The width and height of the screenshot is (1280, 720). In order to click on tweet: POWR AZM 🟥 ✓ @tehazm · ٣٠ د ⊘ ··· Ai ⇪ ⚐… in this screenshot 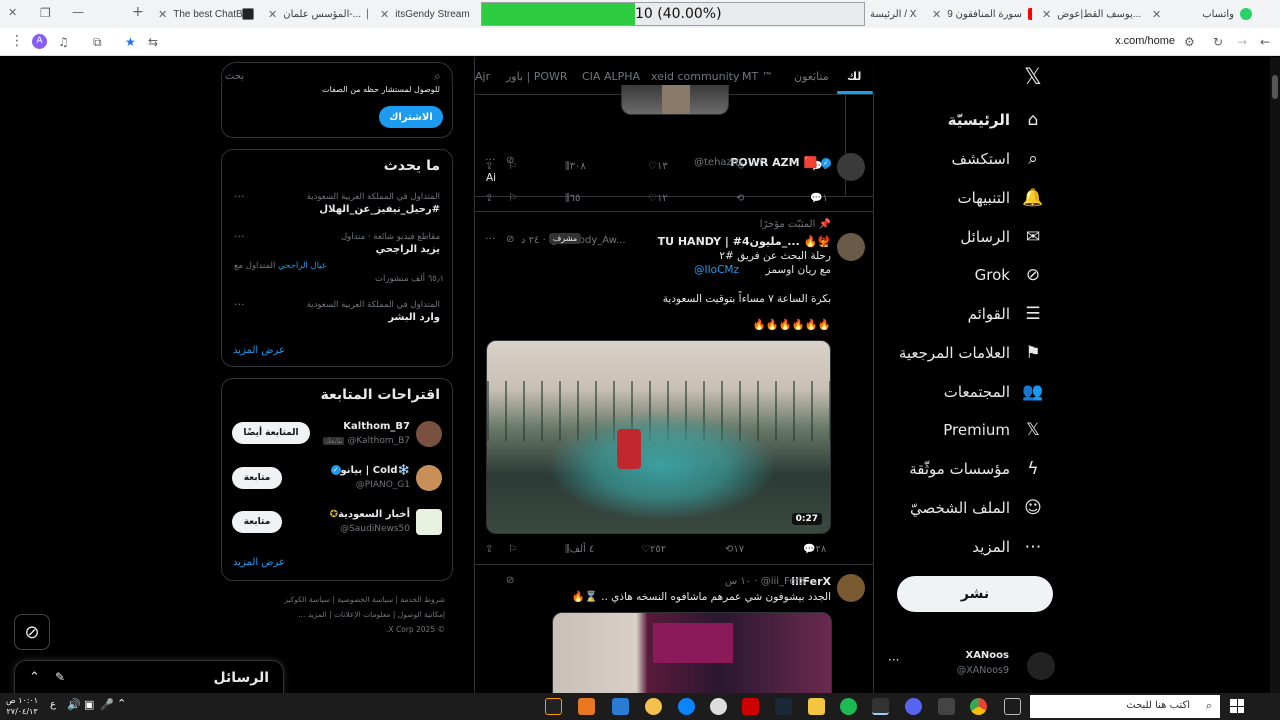, I will do `click(674, 178)`.